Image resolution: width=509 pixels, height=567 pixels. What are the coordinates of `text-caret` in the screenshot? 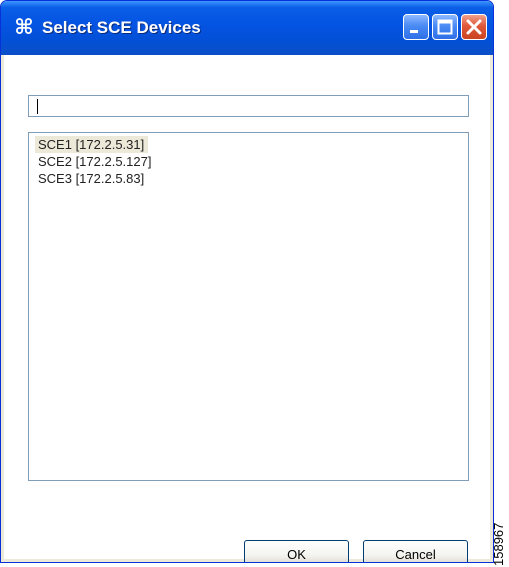 It's located at (37, 106).